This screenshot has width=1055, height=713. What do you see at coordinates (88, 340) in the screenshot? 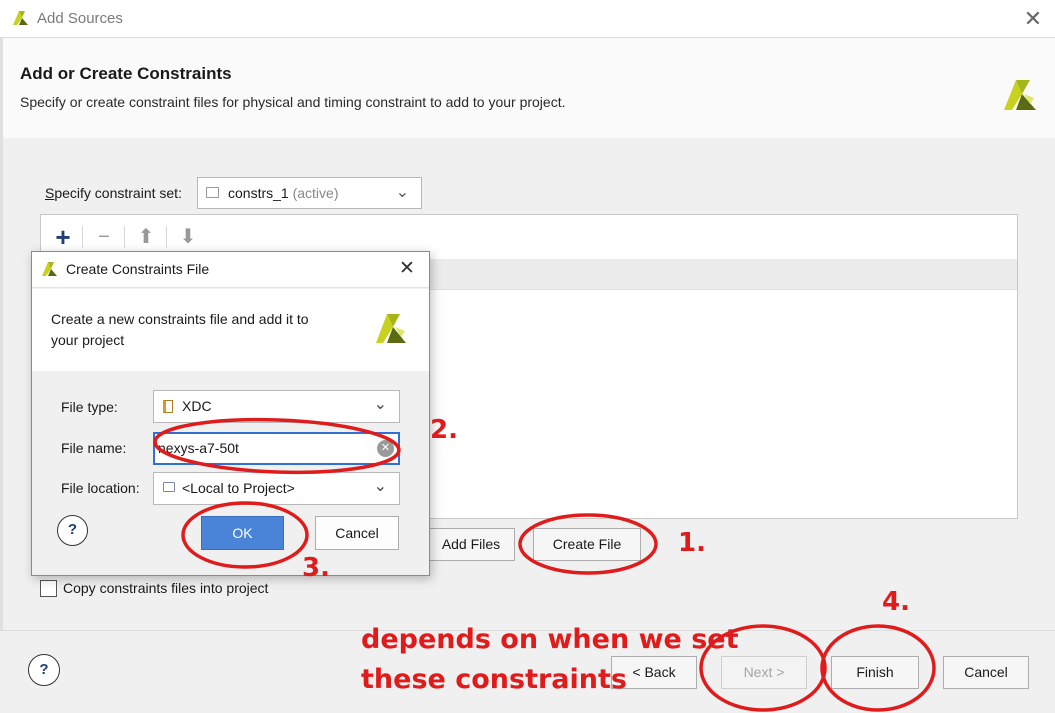
I see `dialog-description: your project` at bounding box center [88, 340].